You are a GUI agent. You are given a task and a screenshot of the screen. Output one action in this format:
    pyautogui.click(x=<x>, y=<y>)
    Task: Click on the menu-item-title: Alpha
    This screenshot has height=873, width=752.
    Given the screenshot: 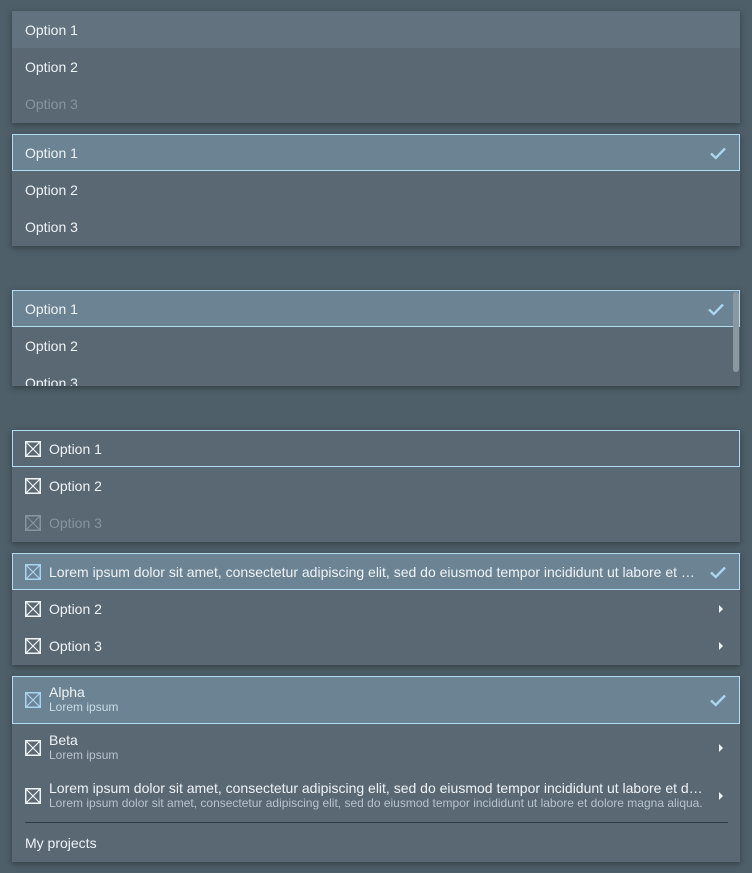 What is the action you would take?
    pyautogui.click(x=67, y=692)
    